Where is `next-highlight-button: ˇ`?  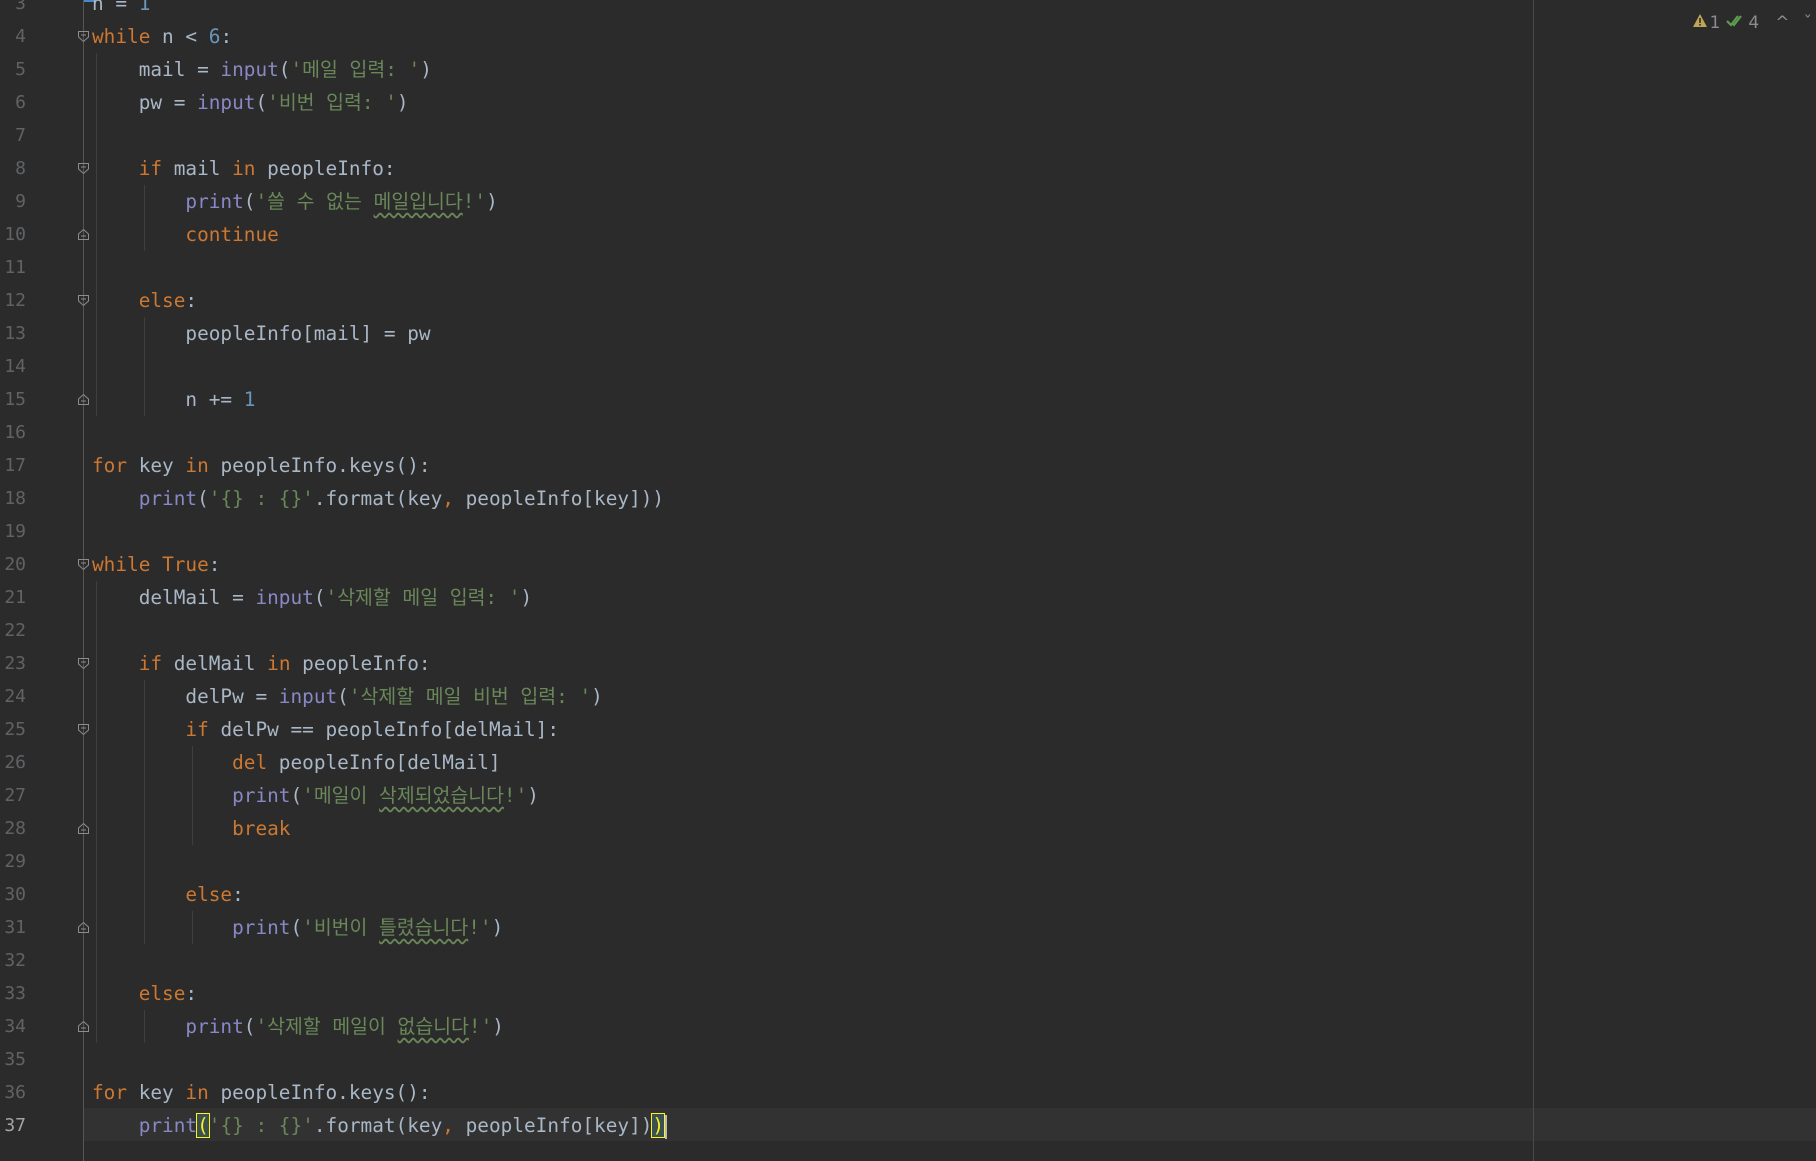
next-highlight-button: ˇ is located at coordinates (1808, 23).